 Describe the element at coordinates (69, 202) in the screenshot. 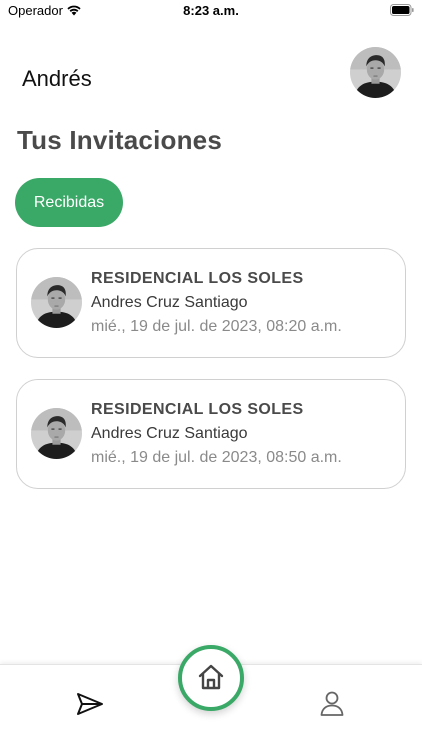

I see `received-filter-chip: Recibidas` at that location.